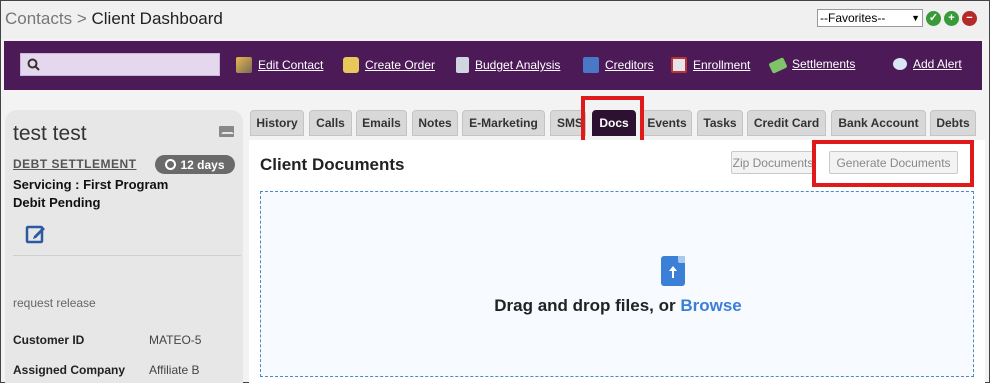 This screenshot has height=383, width=990. I want to click on tab-credit-card: Credit Card, so click(786, 123).